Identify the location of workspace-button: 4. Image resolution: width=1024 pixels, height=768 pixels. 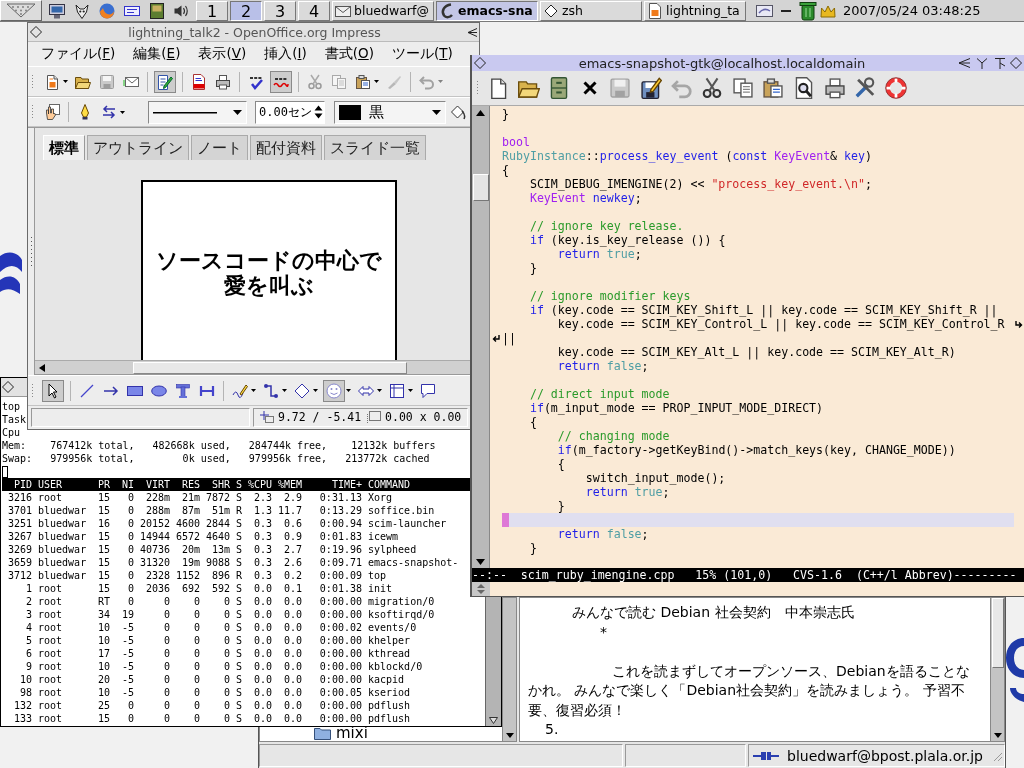
(314, 10).